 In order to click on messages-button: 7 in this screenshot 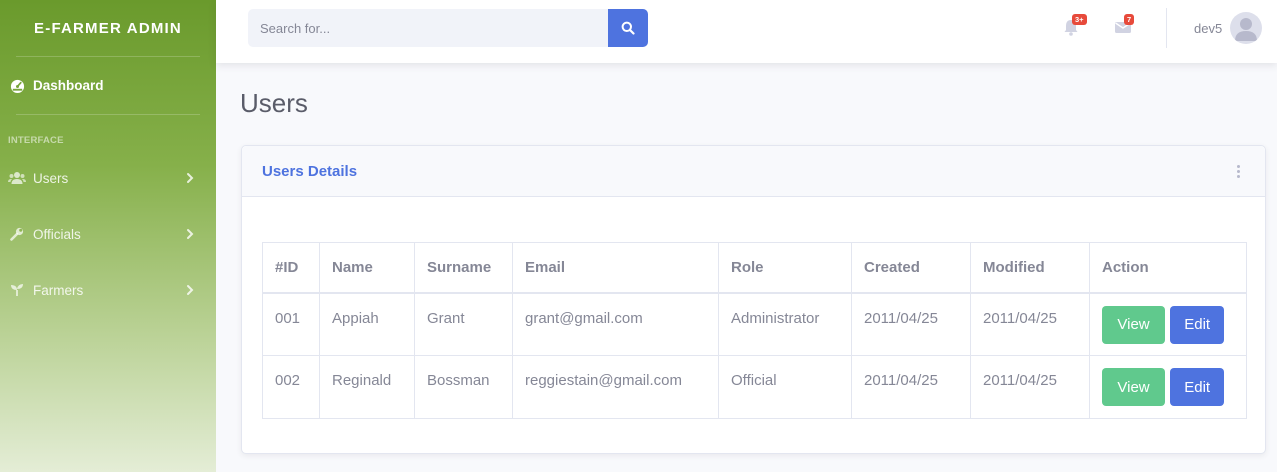, I will do `click(1125, 26)`.